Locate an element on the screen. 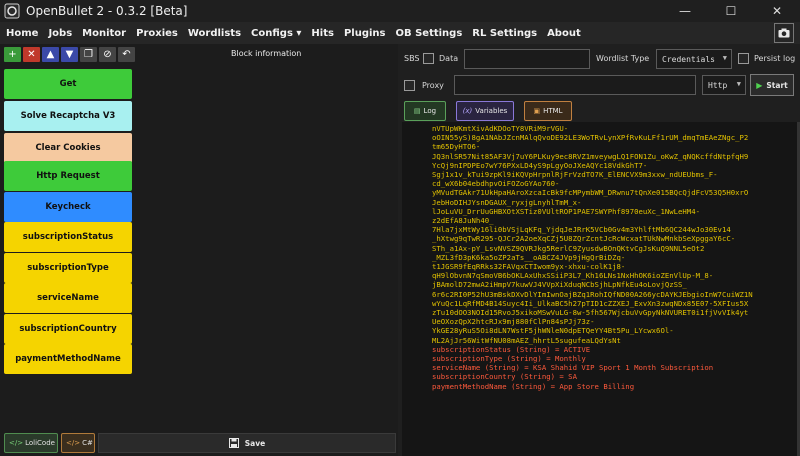 Image resolution: width=800 pixels, height=456 pixels. block-get: Get is located at coordinates (68, 84).